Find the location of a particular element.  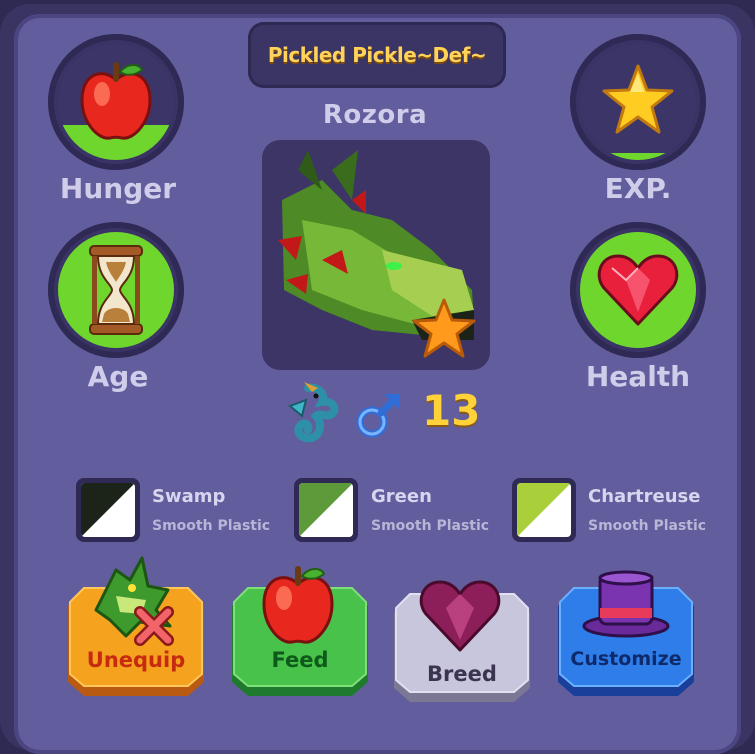

unequip-button: Unequip is located at coordinates (136, 626).